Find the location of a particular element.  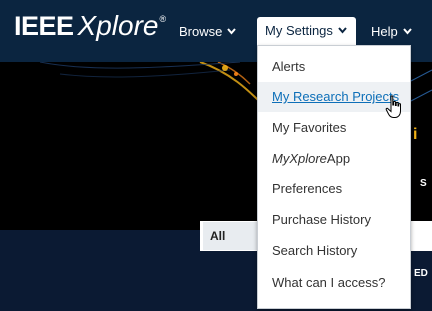

menu-item-alerts: Alerts is located at coordinates (334, 67).